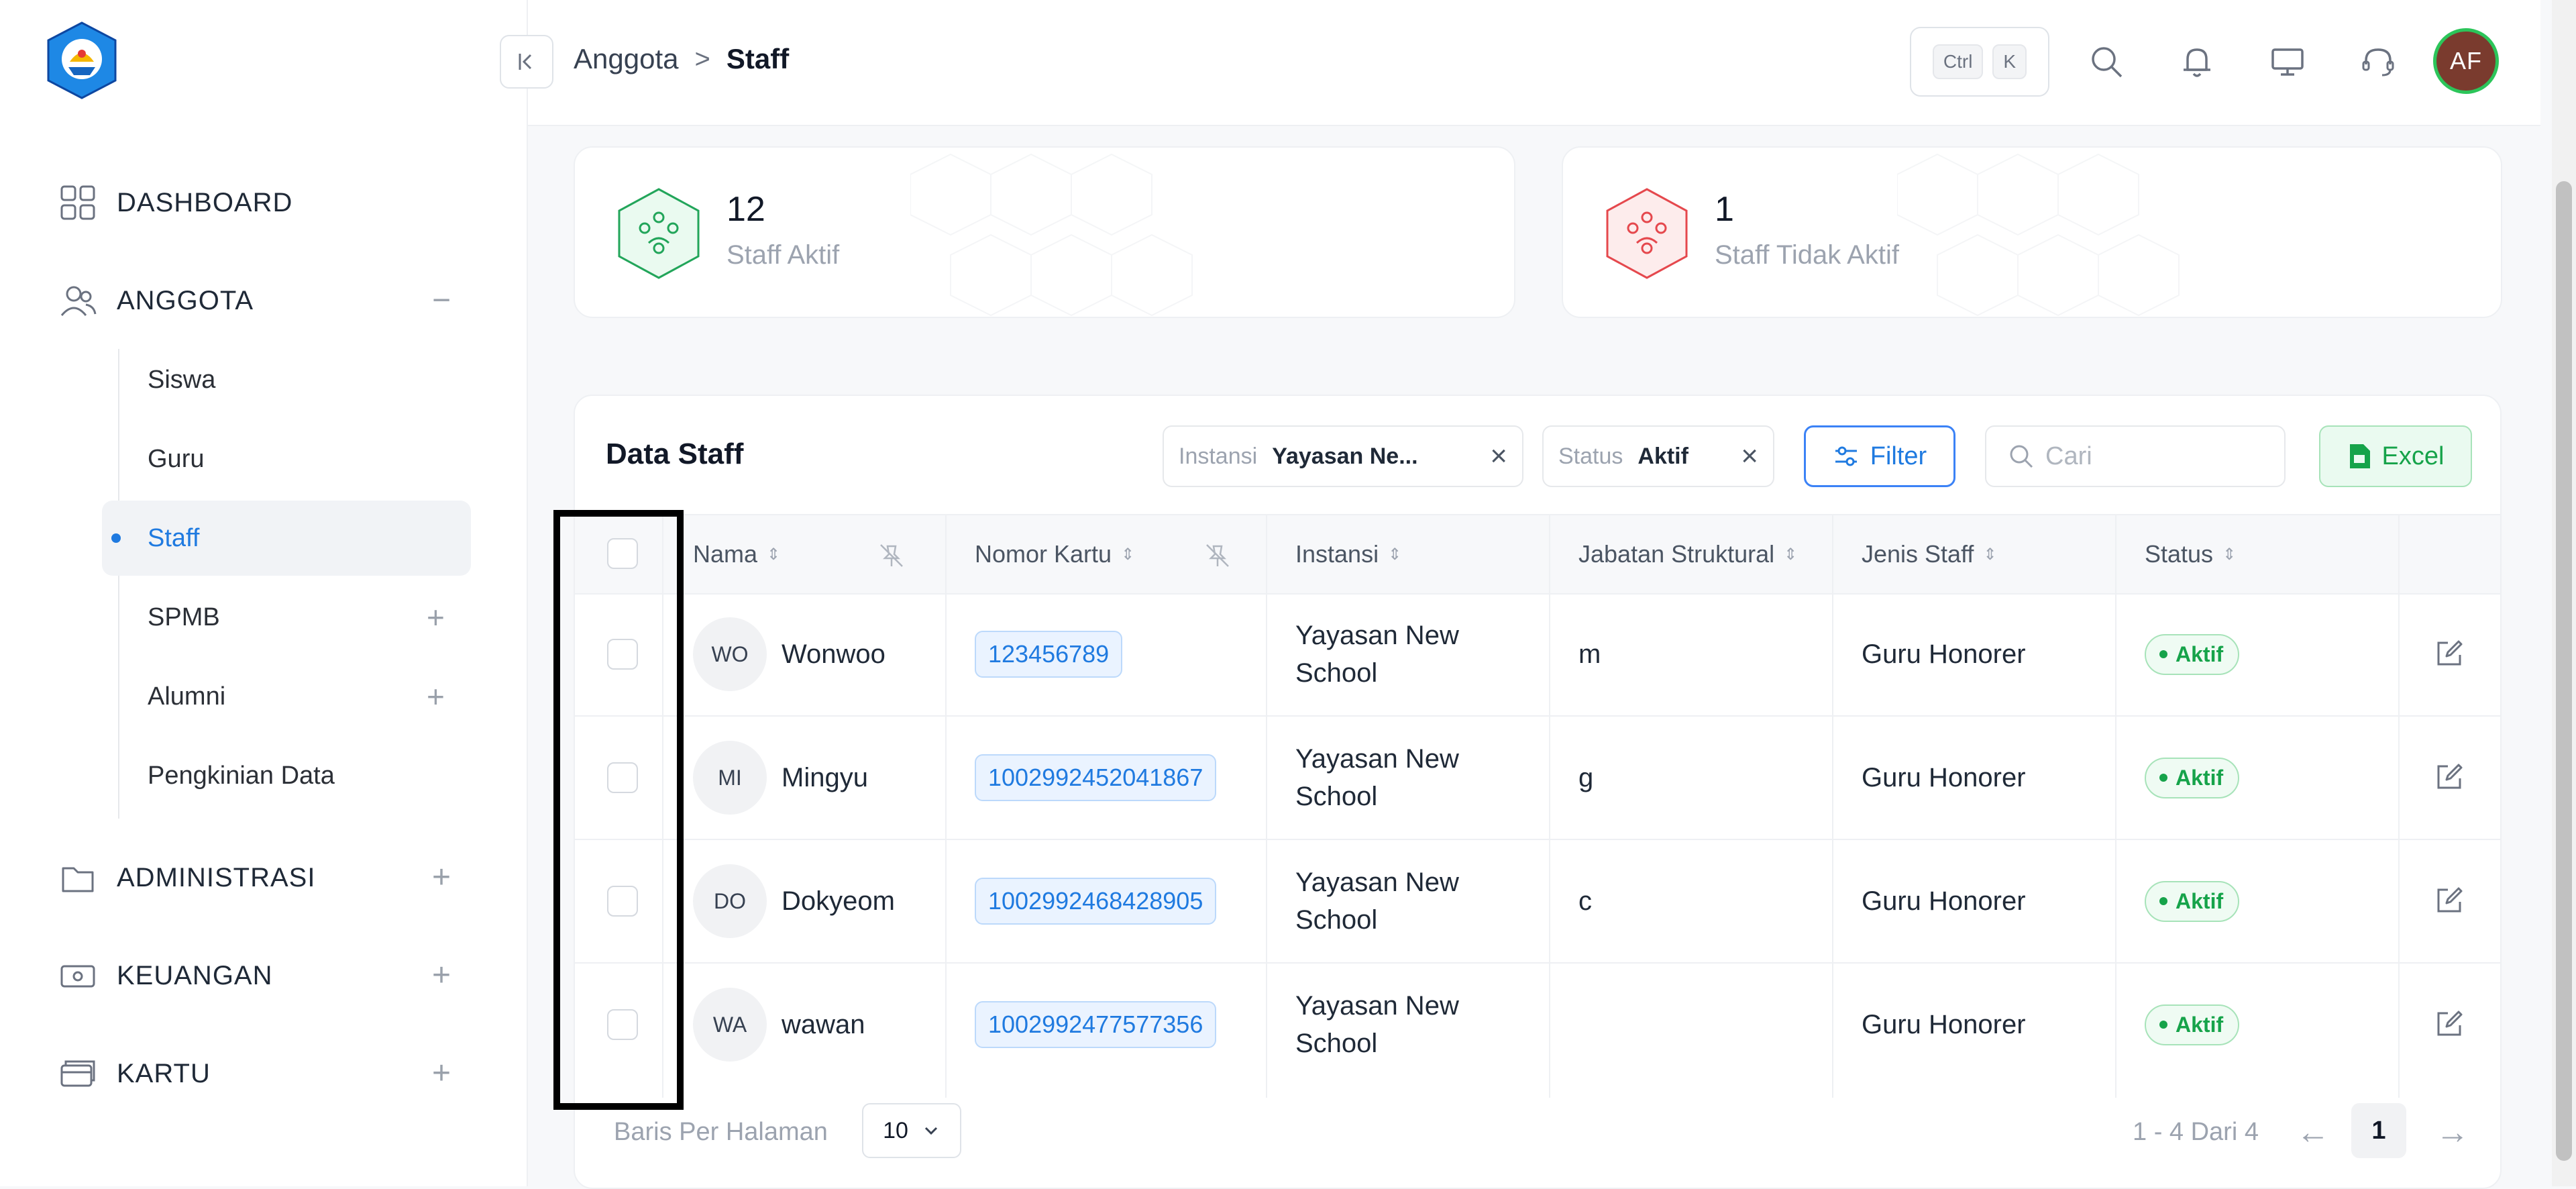 This screenshot has height=1189, width=2576. What do you see at coordinates (1586, 777) in the screenshot?
I see `cell-jabatan: g` at bounding box center [1586, 777].